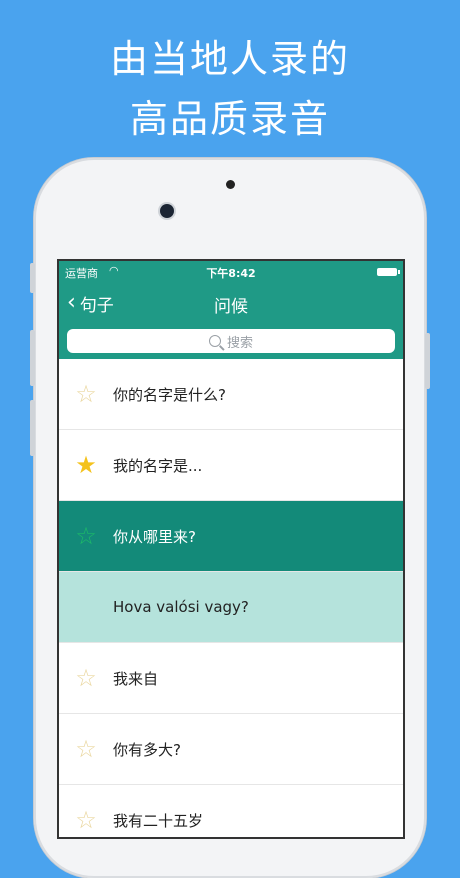 The height and width of the screenshot is (878, 460). What do you see at coordinates (229, 59) in the screenshot?
I see `promo-line-1: 由当地人录的` at bounding box center [229, 59].